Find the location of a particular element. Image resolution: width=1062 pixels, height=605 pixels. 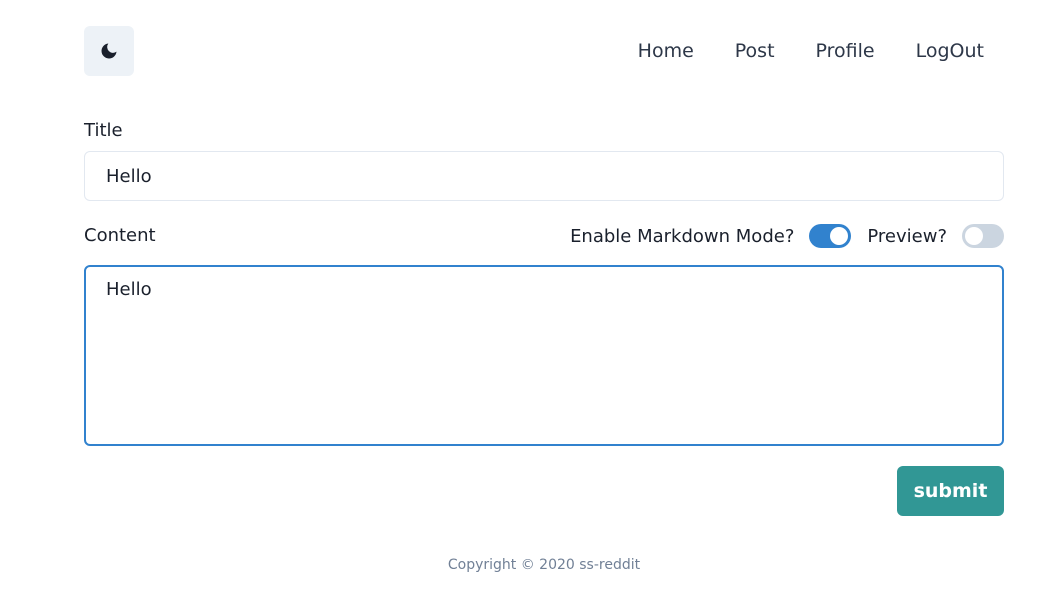

content-label: Content is located at coordinates (120, 235).